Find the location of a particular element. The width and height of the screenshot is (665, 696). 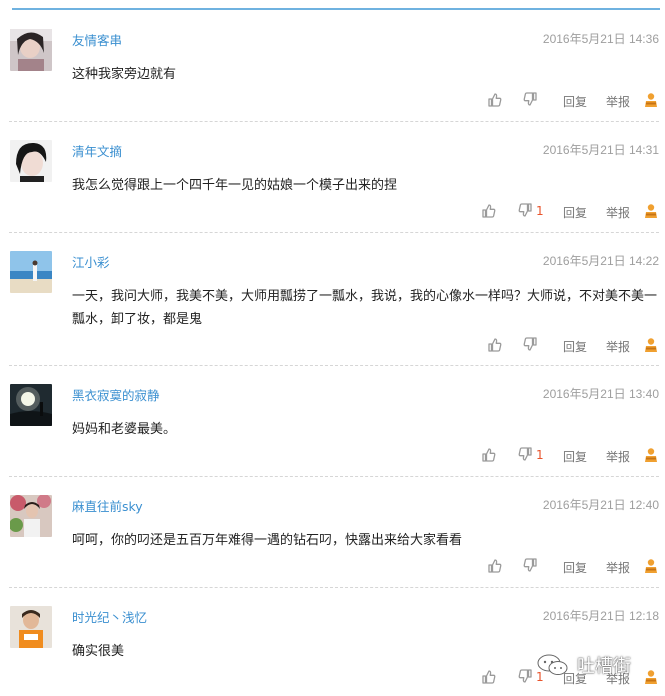

comment-username: 清年文摘 is located at coordinates (97, 150).